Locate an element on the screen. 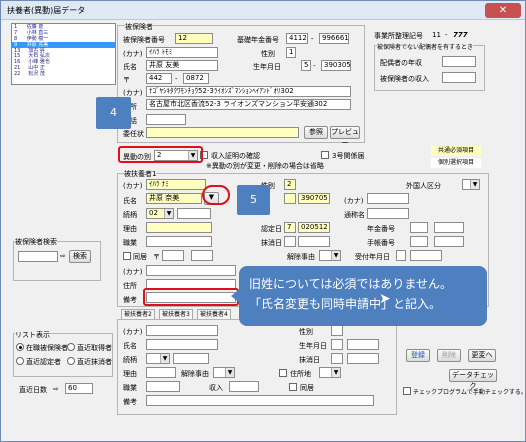 The width and height of the screenshot is (526, 442). preview-button: プレビュー is located at coordinates (345, 136).